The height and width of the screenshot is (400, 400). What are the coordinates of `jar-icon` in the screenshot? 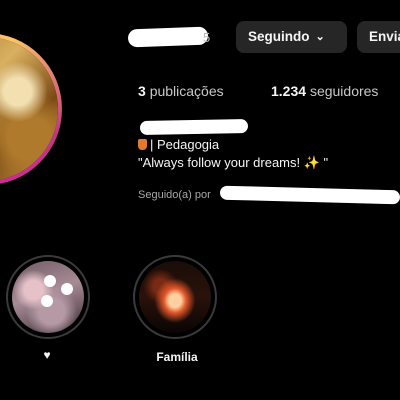 It's located at (142, 144).